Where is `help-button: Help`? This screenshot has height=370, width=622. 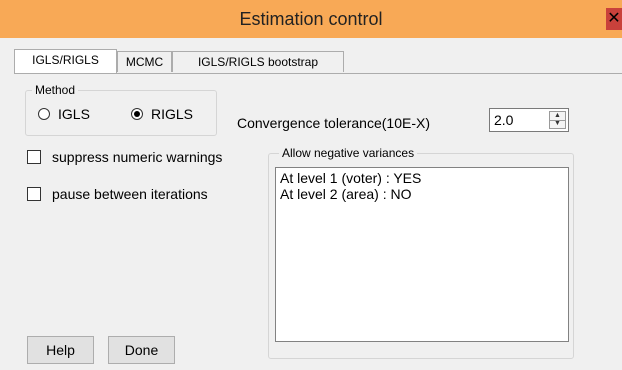 help-button: Help is located at coordinates (60, 350).